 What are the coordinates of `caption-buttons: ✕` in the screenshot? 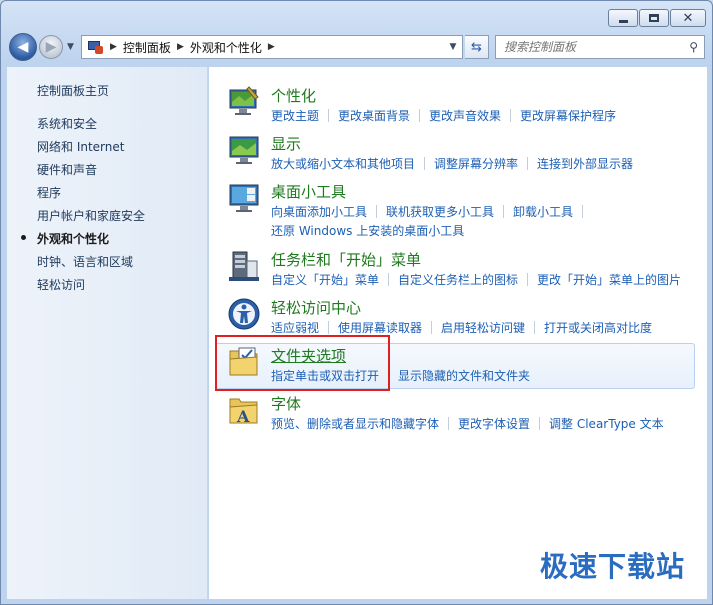 It's located at (657, 18).